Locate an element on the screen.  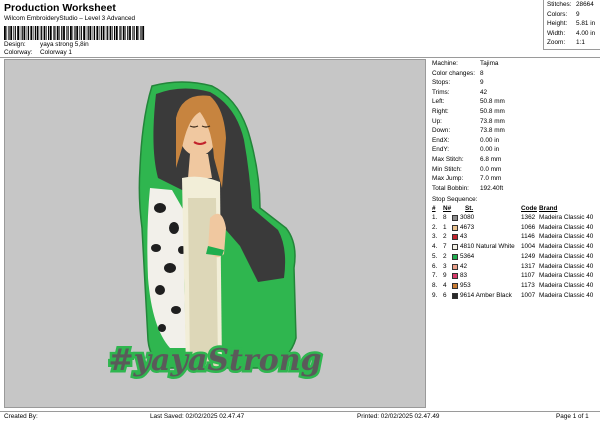
spec-label: Max Jump: is located at coordinates (448, 179).